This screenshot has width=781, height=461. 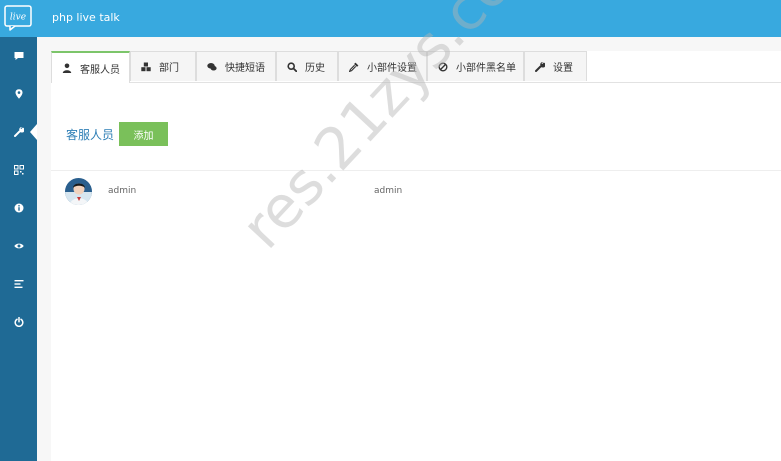 I want to click on comment-icon, so click(x=18, y=56).